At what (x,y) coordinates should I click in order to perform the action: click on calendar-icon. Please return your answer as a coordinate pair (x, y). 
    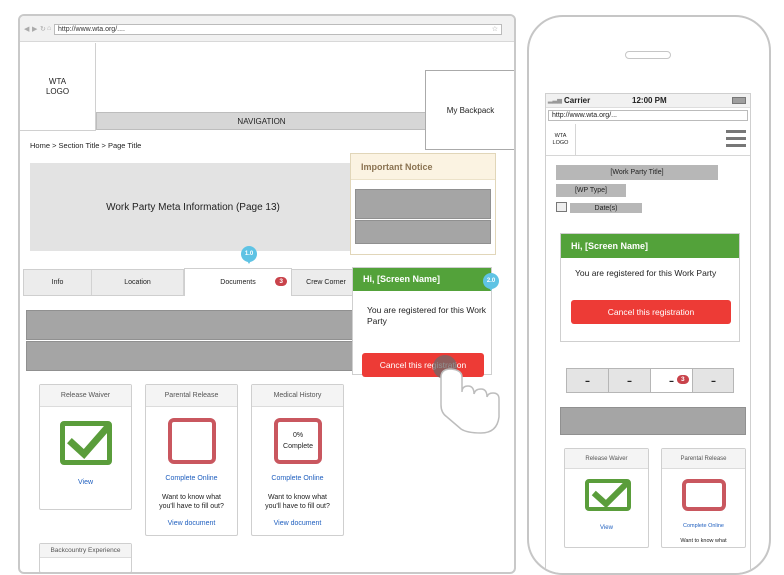
    Looking at the image, I should click on (561, 207).